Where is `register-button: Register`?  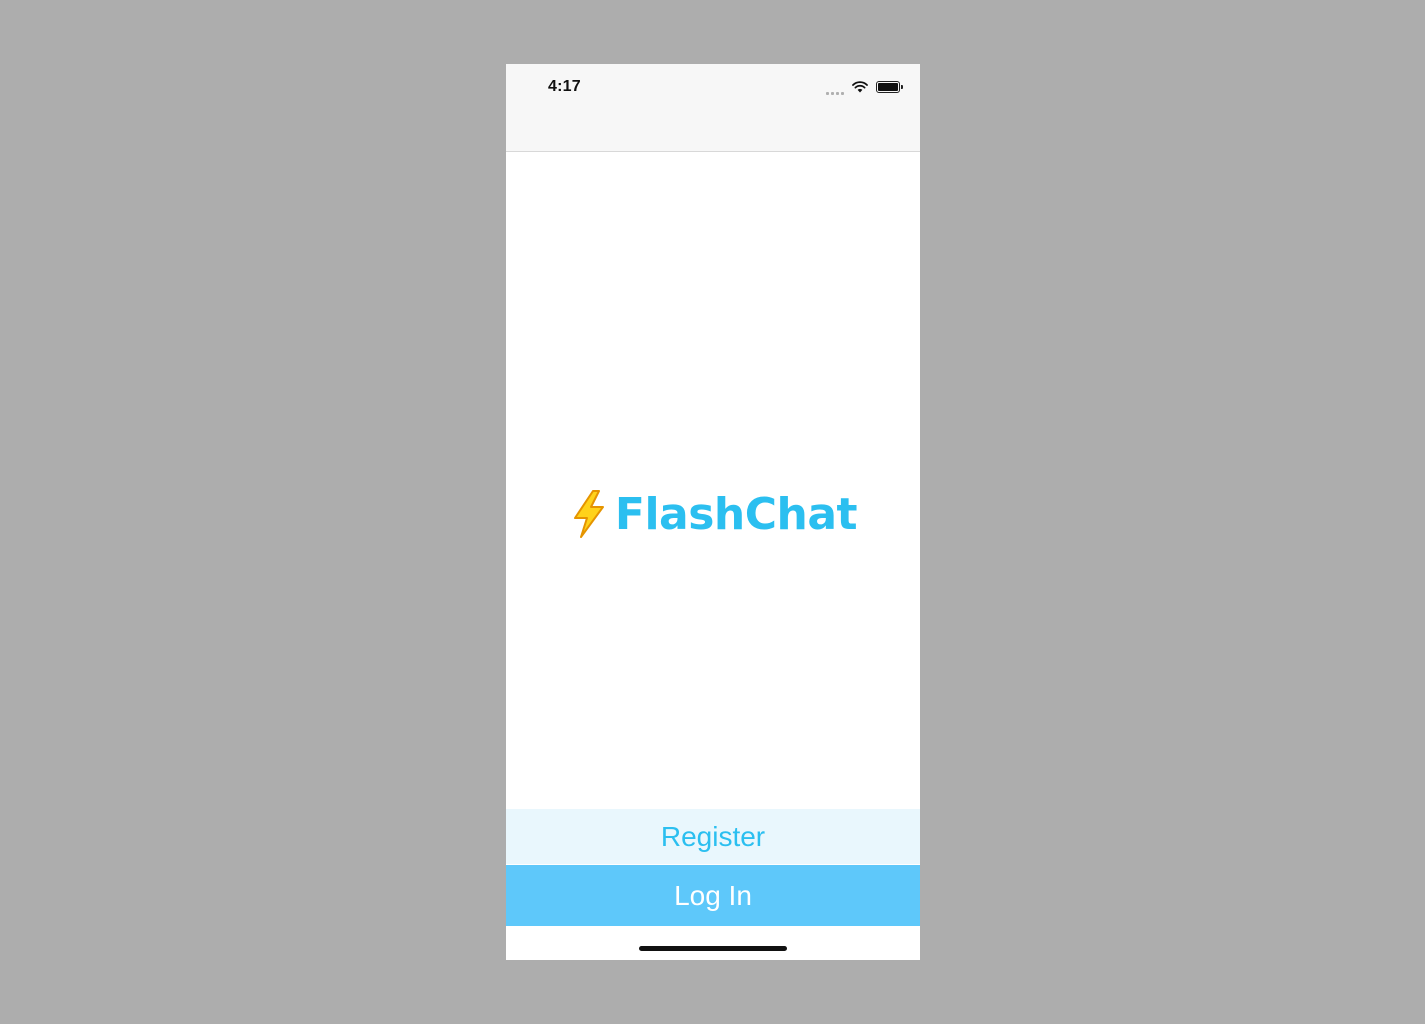 register-button: Register is located at coordinates (713, 836).